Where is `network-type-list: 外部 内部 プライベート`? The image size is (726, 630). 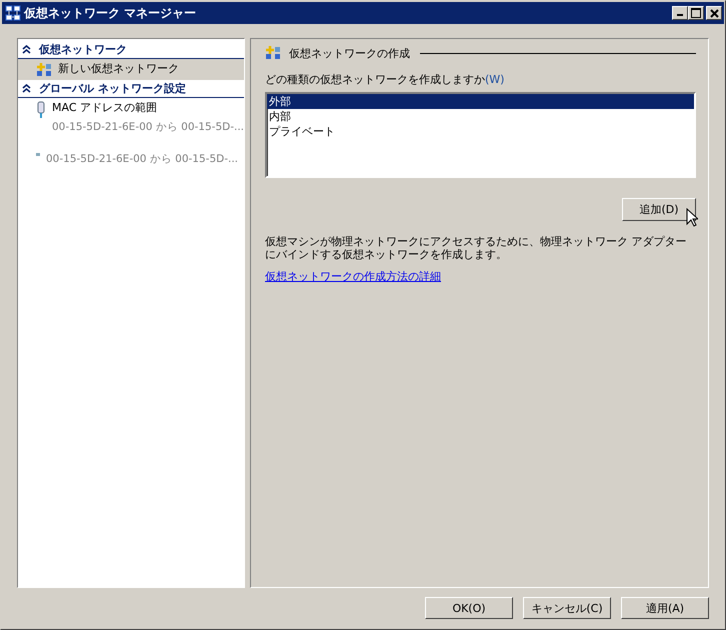 network-type-list: 外部 内部 プライベート is located at coordinates (480, 135).